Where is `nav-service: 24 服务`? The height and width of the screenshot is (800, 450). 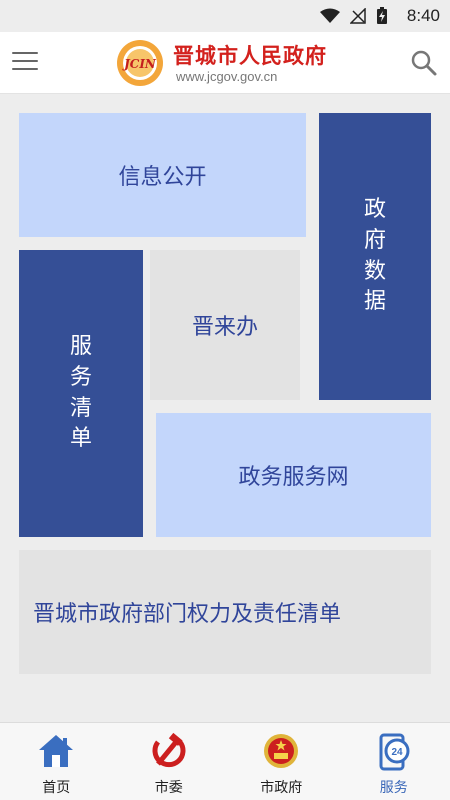
nav-service: 24 服务 is located at coordinates (394, 761).